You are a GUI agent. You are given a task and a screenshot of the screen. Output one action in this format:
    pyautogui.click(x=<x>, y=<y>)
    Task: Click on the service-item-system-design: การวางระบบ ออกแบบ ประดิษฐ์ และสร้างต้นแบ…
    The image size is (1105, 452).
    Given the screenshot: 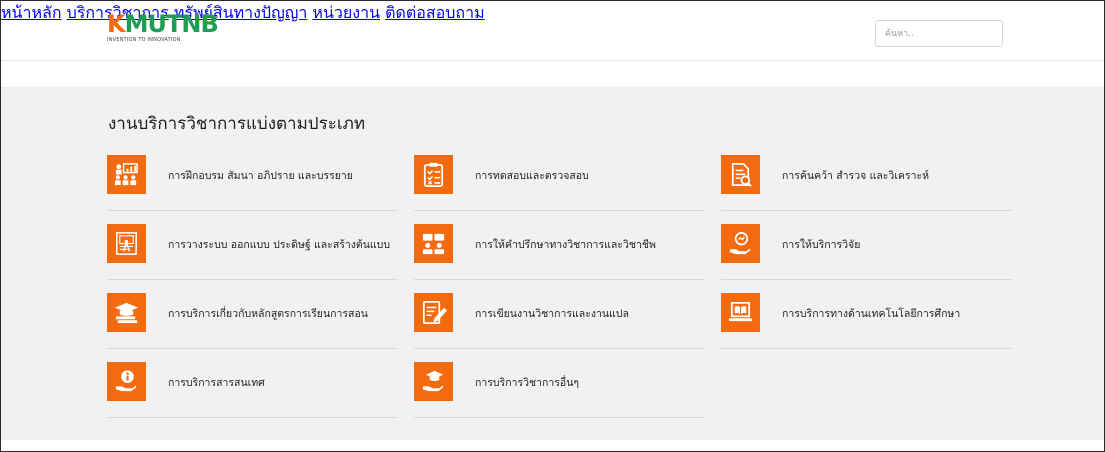 What is the action you would take?
    pyautogui.click(x=252, y=249)
    